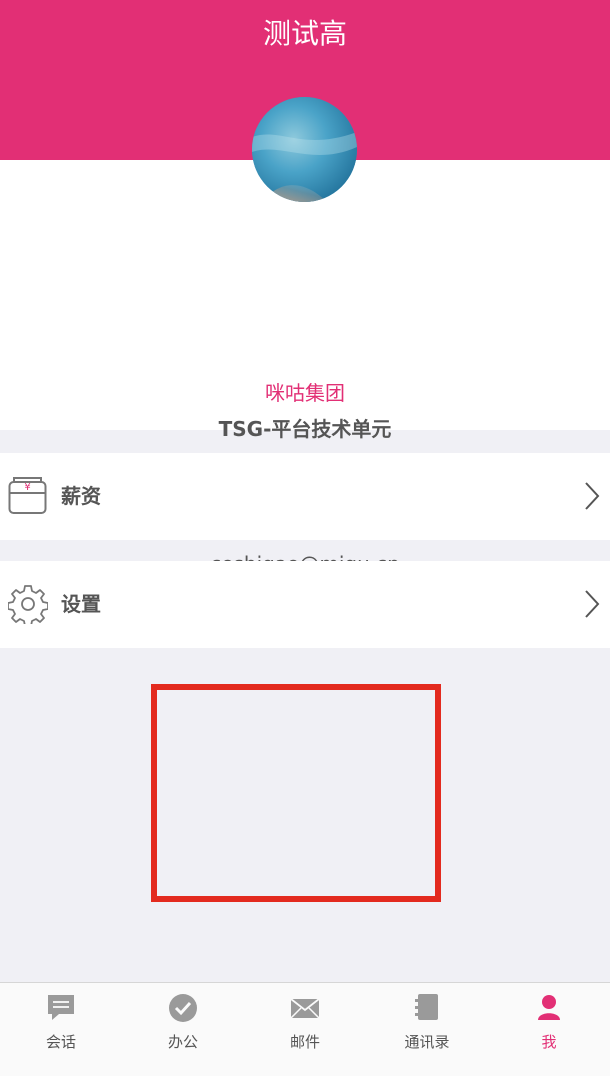 This screenshot has height=1076, width=610. What do you see at coordinates (61, 1007) in the screenshot?
I see `chat-icon` at bounding box center [61, 1007].